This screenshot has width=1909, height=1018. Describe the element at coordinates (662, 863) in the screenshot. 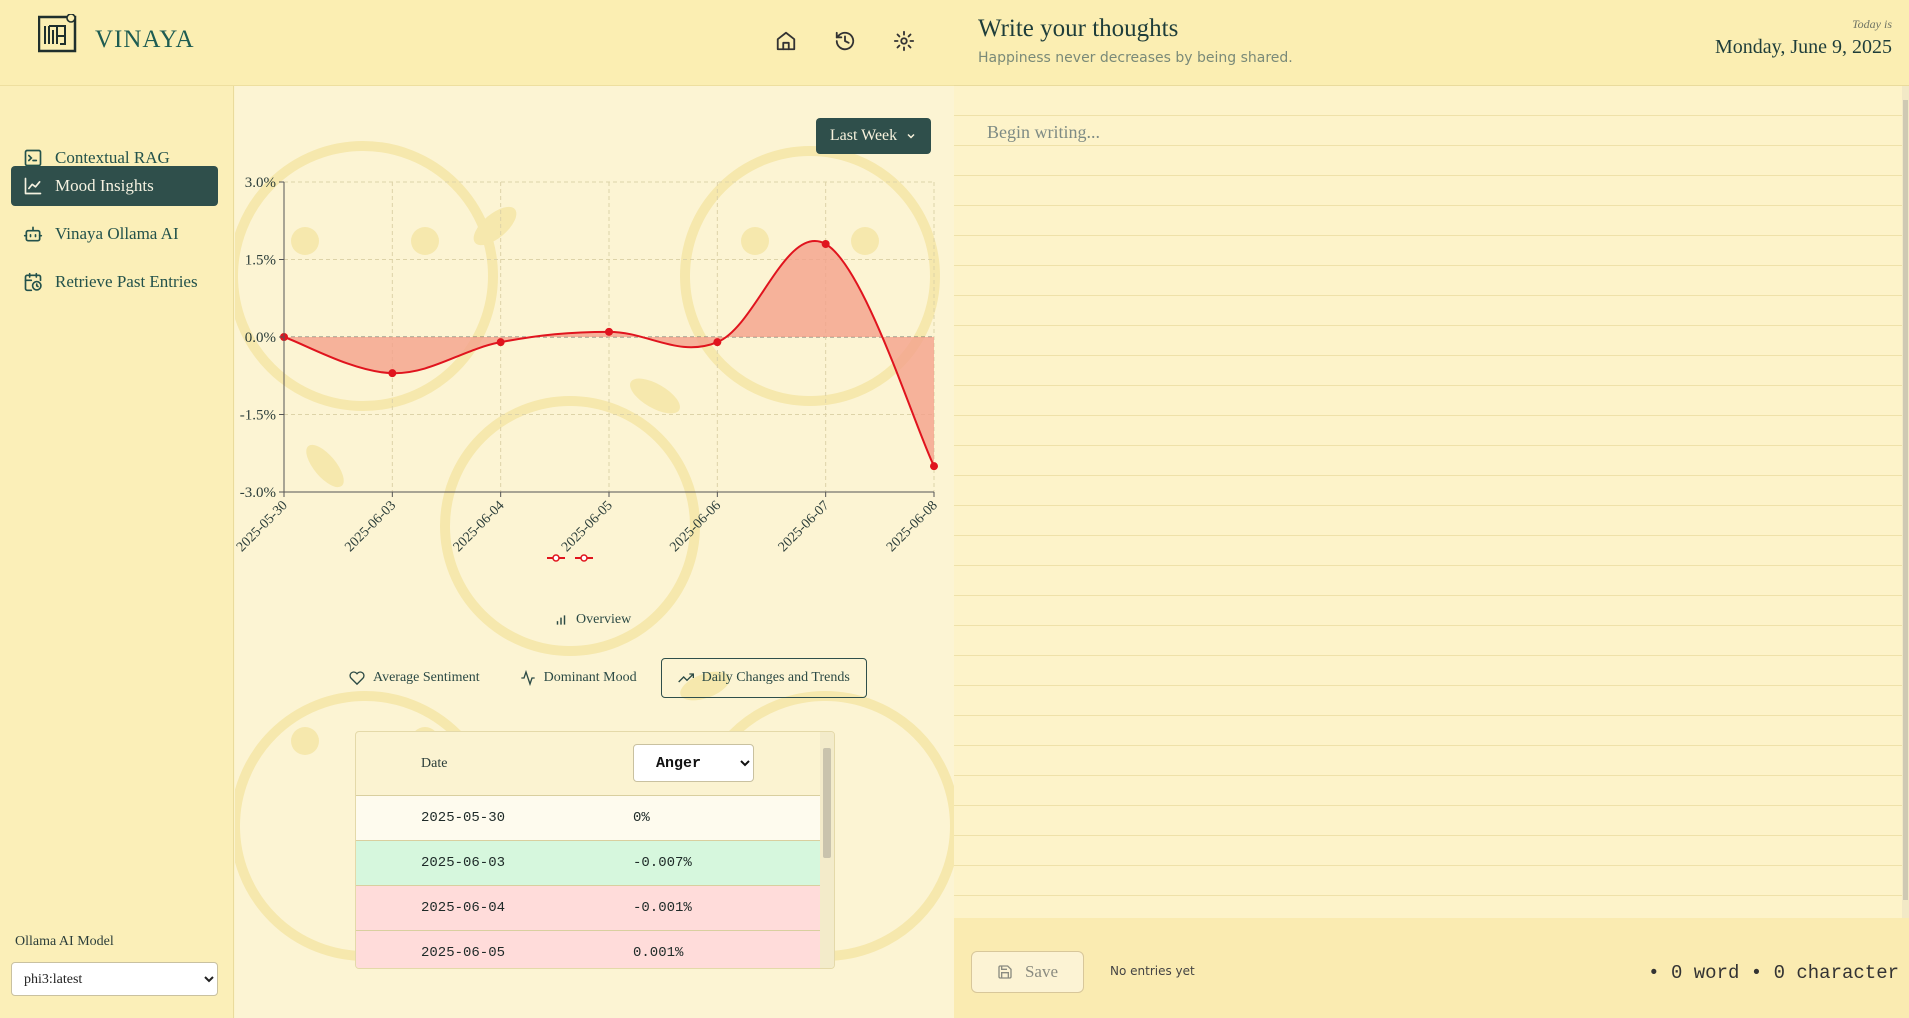

I see `row-value: -0.007%` at that location.